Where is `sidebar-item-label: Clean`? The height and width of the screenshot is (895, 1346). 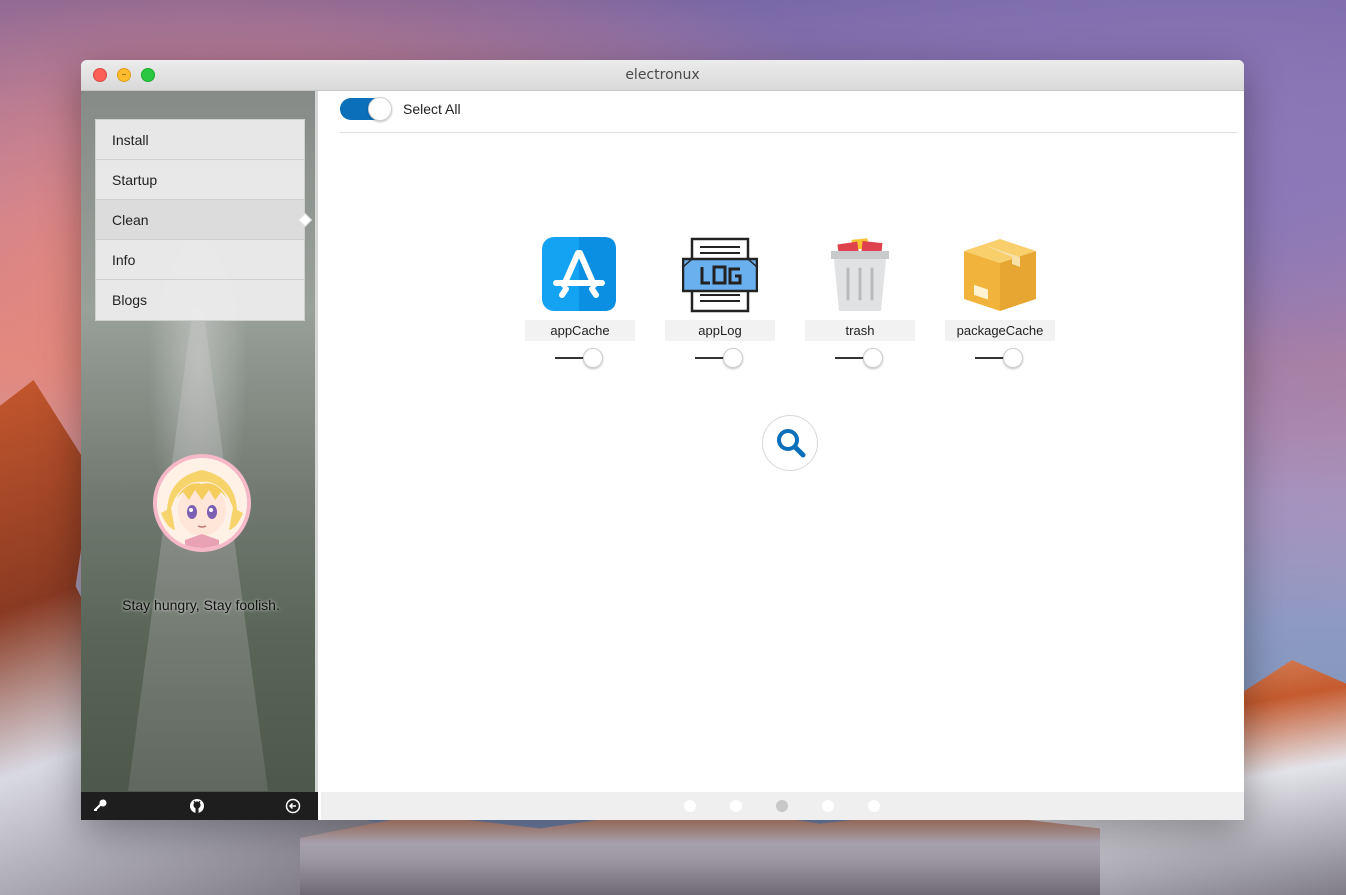 sidebar-item-label: Clean is located at coordinates (130, 220).